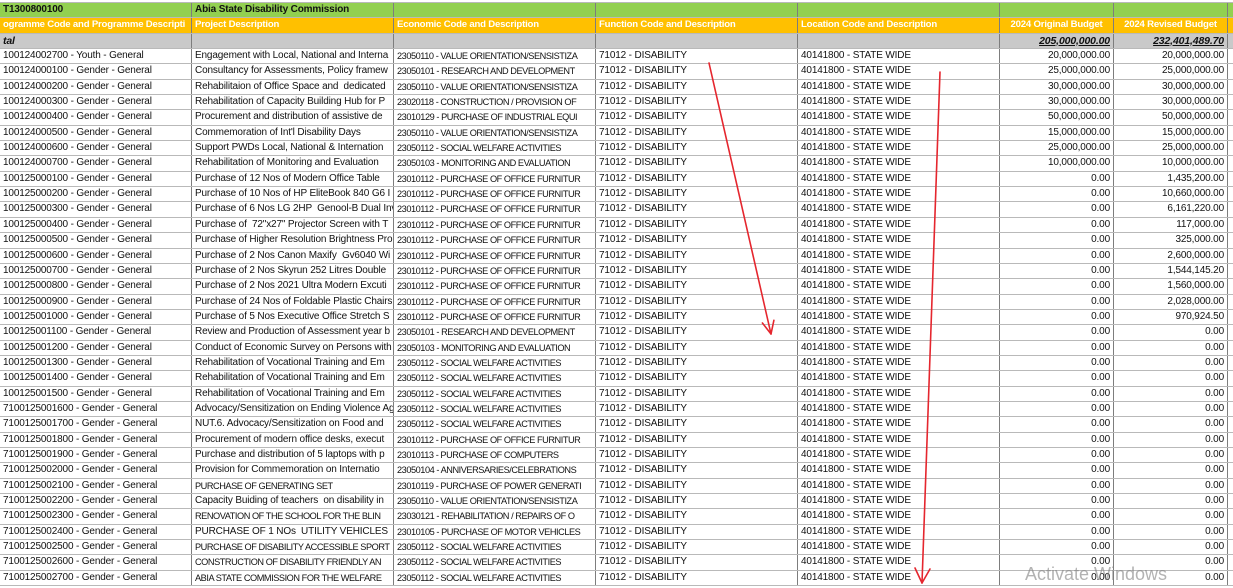 The height and width of the screenshot is (588, 1233). Describe the element at coordinates (96, 10) in the screenshot. I see `agency-code-cell: T1300800100` at that location.